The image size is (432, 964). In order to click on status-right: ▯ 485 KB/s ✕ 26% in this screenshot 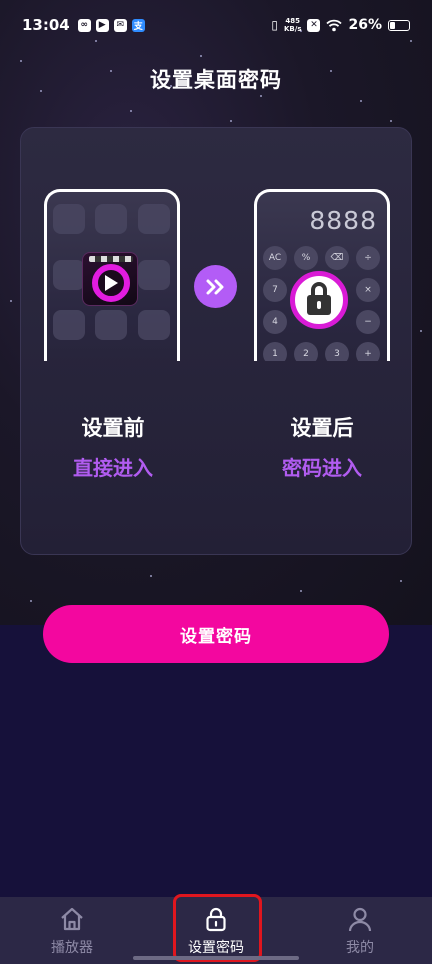, I will do `click(340, 25)`.